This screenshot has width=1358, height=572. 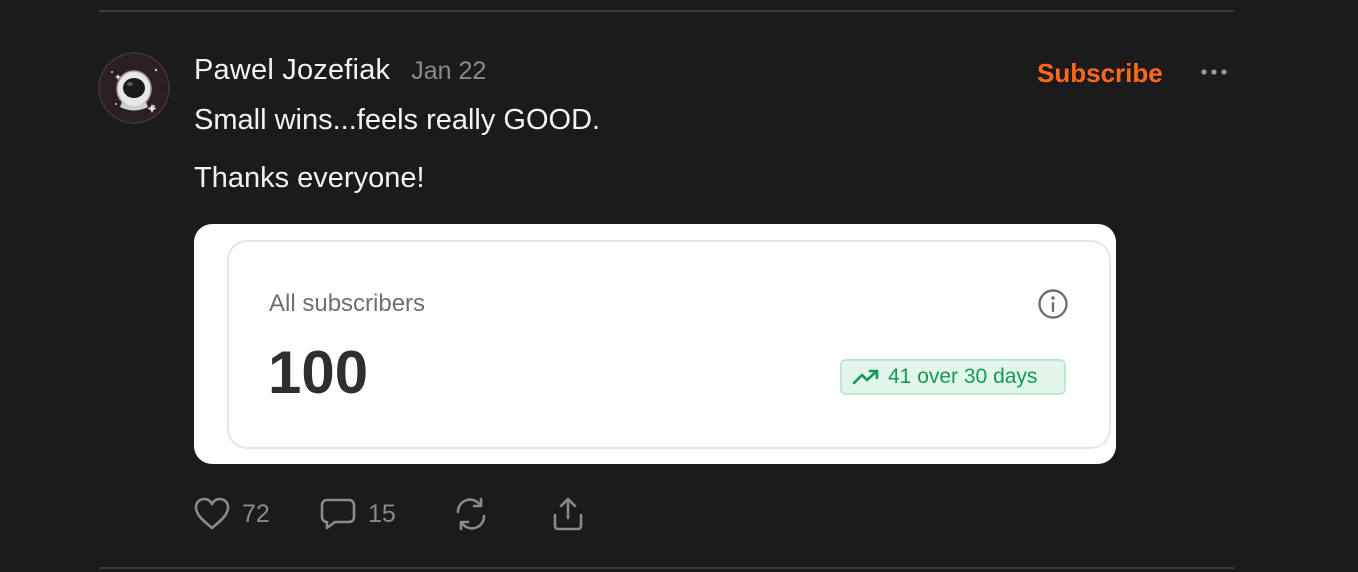 I want to click on comment-bubble-icon, so click(x=338, y=514).